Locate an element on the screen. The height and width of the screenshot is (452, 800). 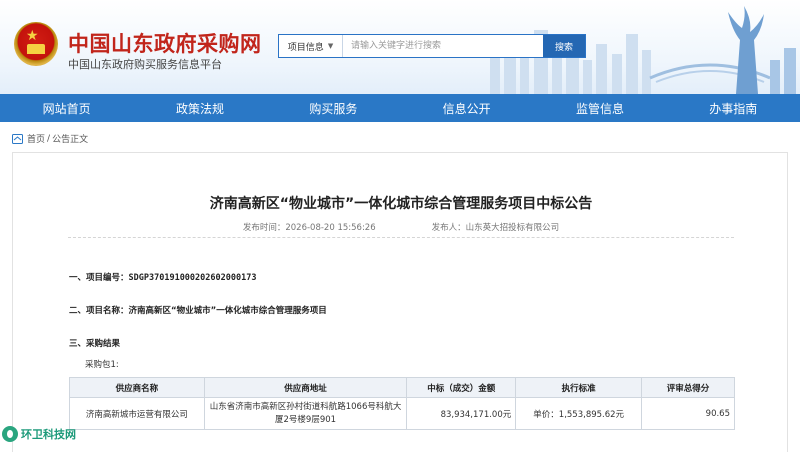
search-type-select: 项目信息 ▼ is located at coordinates (311, 46).